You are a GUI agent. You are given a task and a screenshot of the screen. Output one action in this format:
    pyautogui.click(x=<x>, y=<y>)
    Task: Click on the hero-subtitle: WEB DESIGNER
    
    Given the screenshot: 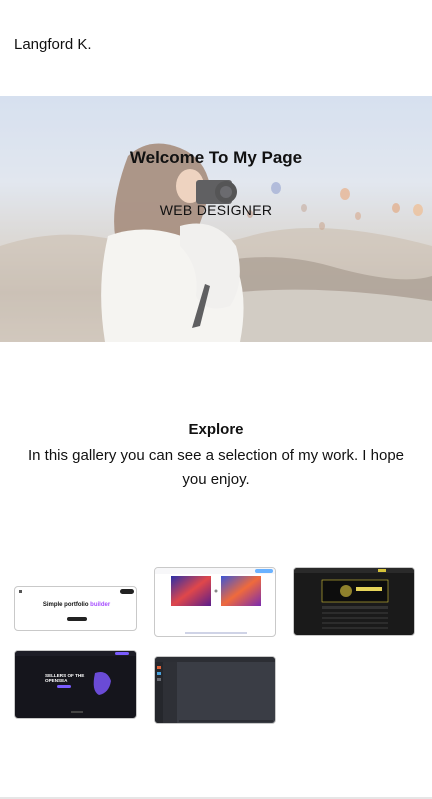 What is the action you would take?
    pyautogui.click(x=216, y=210)
    